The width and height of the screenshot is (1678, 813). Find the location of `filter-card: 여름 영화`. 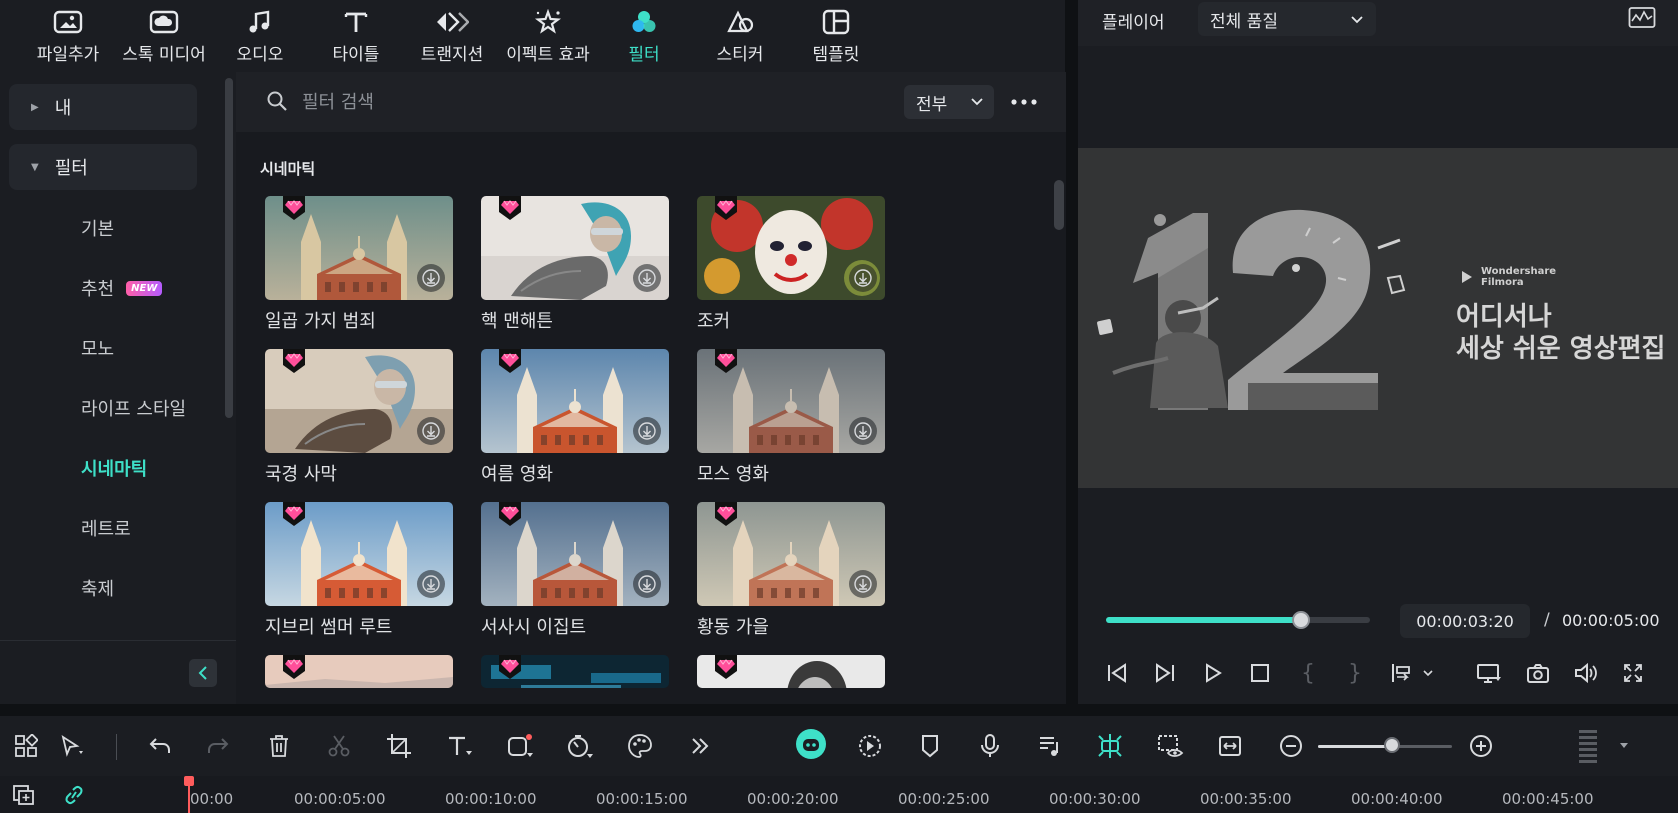

filter-card: 여름 영화 is located at coordinates (575, 417).